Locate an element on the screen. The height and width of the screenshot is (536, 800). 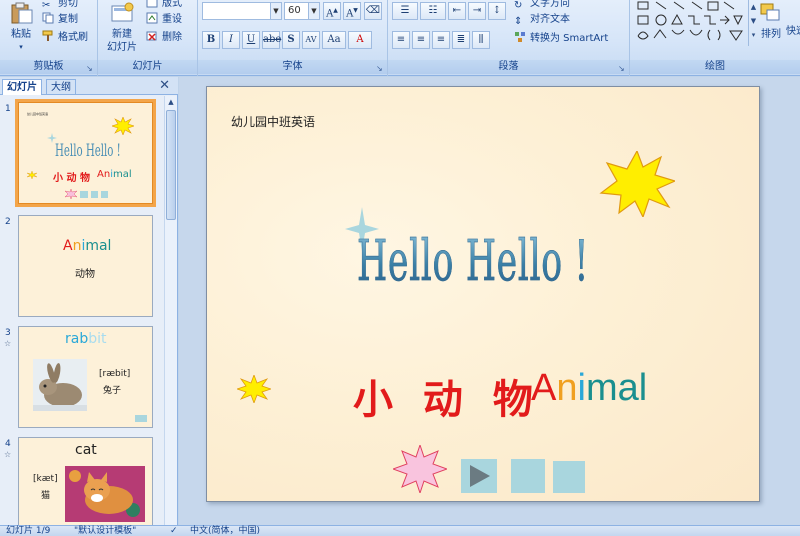
drawing-group-label: 绘图 is located at coordinates (715, 67).